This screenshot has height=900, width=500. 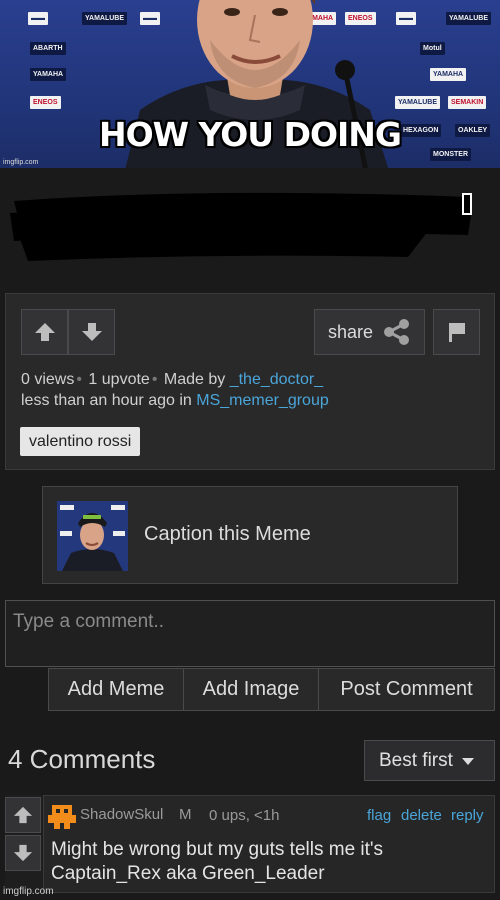 What do you see at coordinates (48, 379) in the screenshot?
I see `view-count: 0 views` at bounding box center [48, 379].